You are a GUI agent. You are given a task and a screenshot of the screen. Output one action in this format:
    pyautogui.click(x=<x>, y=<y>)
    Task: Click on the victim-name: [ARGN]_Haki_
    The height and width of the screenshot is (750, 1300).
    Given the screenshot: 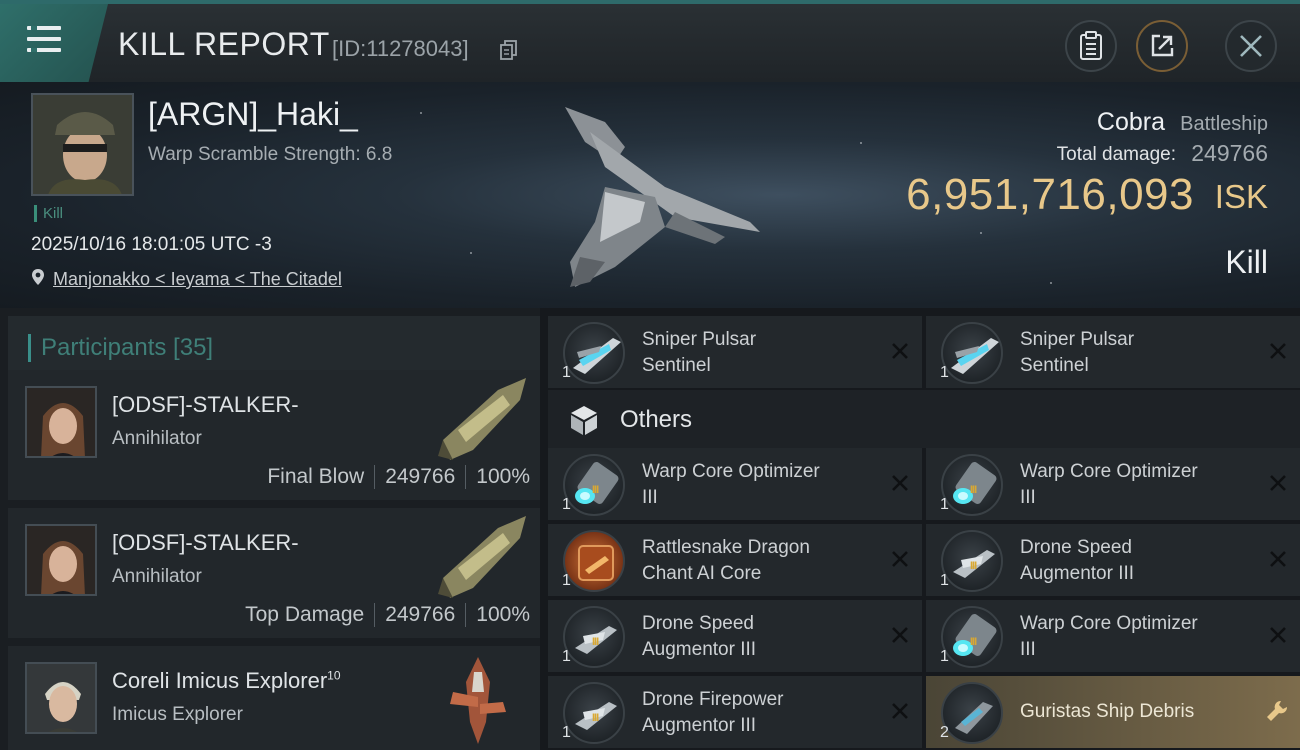 What is the action you would take?
    pyautogui.click(x=253, y=114)
    